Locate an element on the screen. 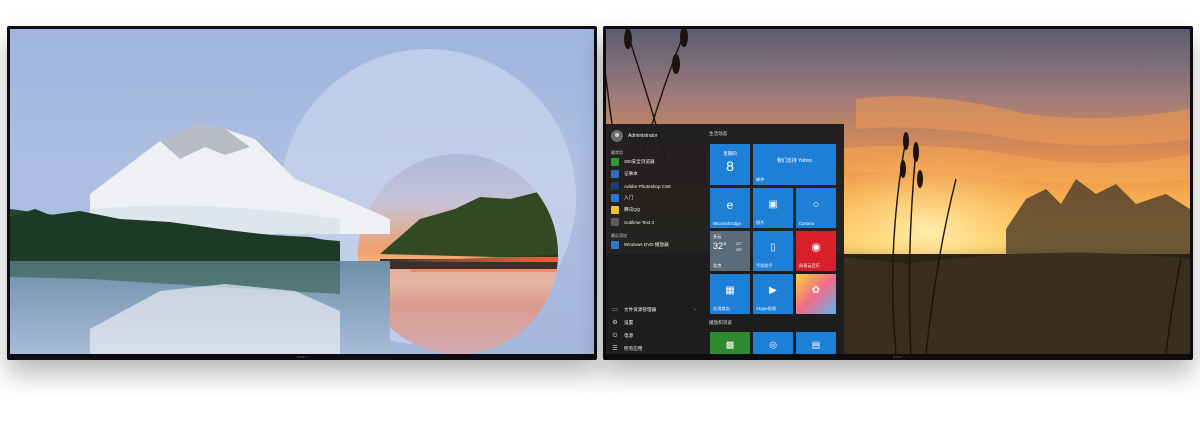 This screenshot has width=1200, height=423. app-item-photoshop: Adobe Photoshop CS6 is located at coordinates (641, 186).